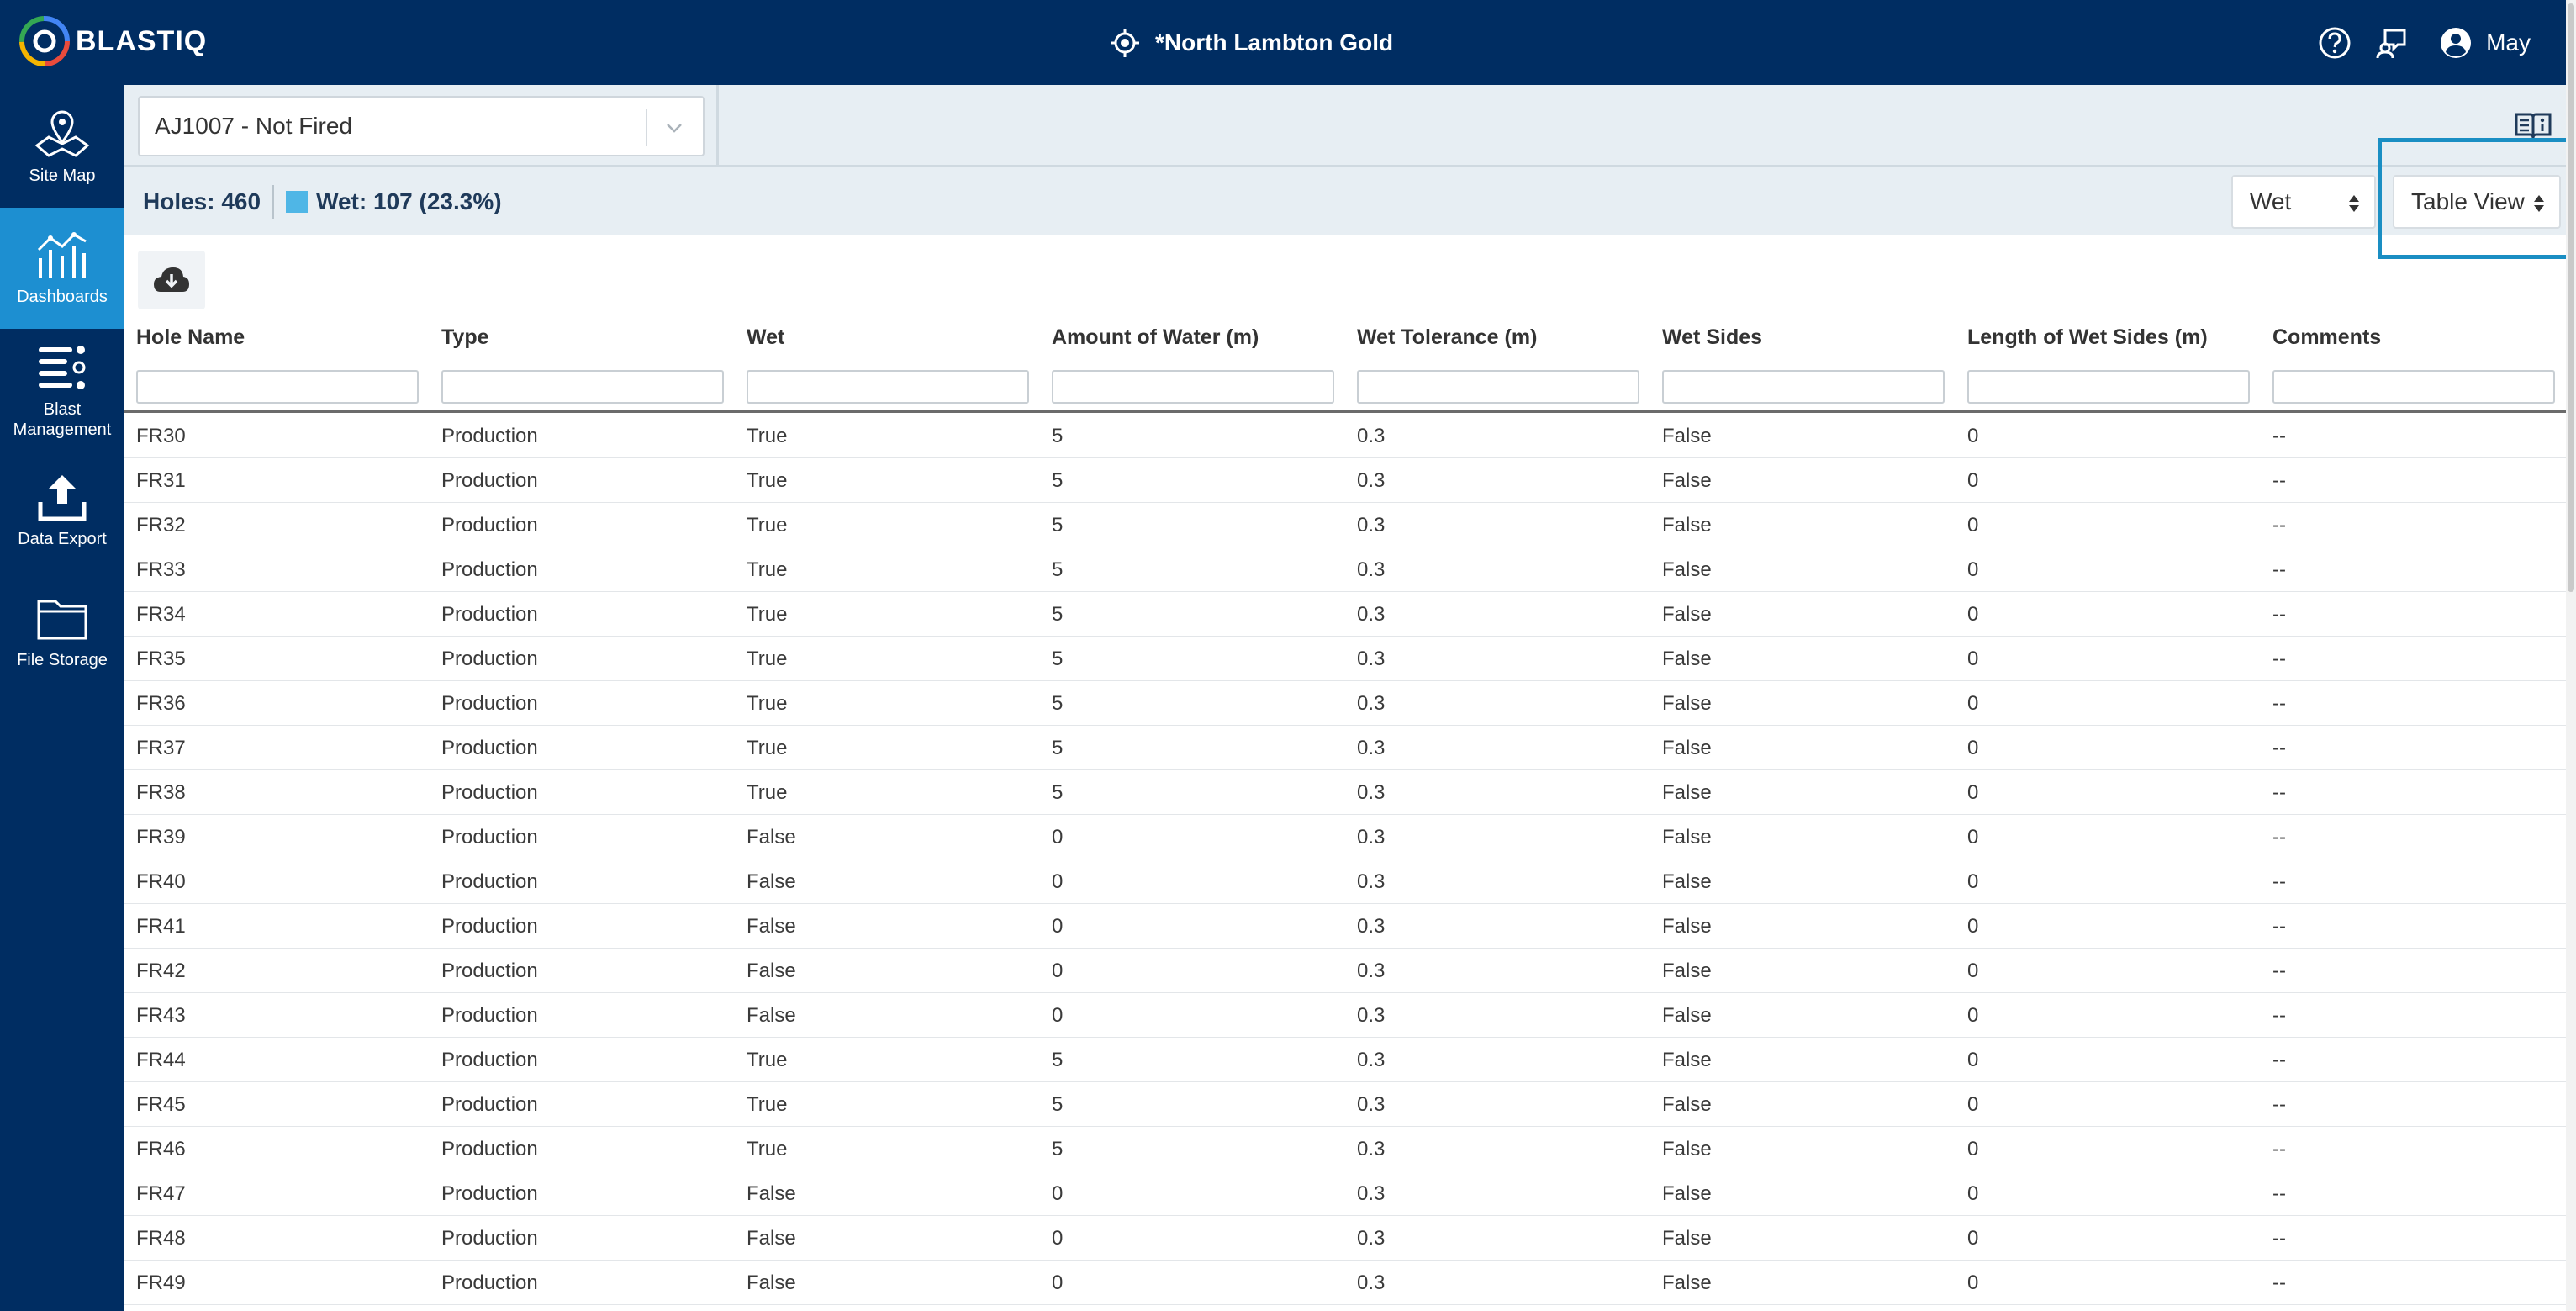 Image resolution: width=2576 pixels, height=1311 pixels. What do you see at coordinates (674, 128) in the screenshot?
I see `chevron-down-icon` at bounding box center [674, 128].